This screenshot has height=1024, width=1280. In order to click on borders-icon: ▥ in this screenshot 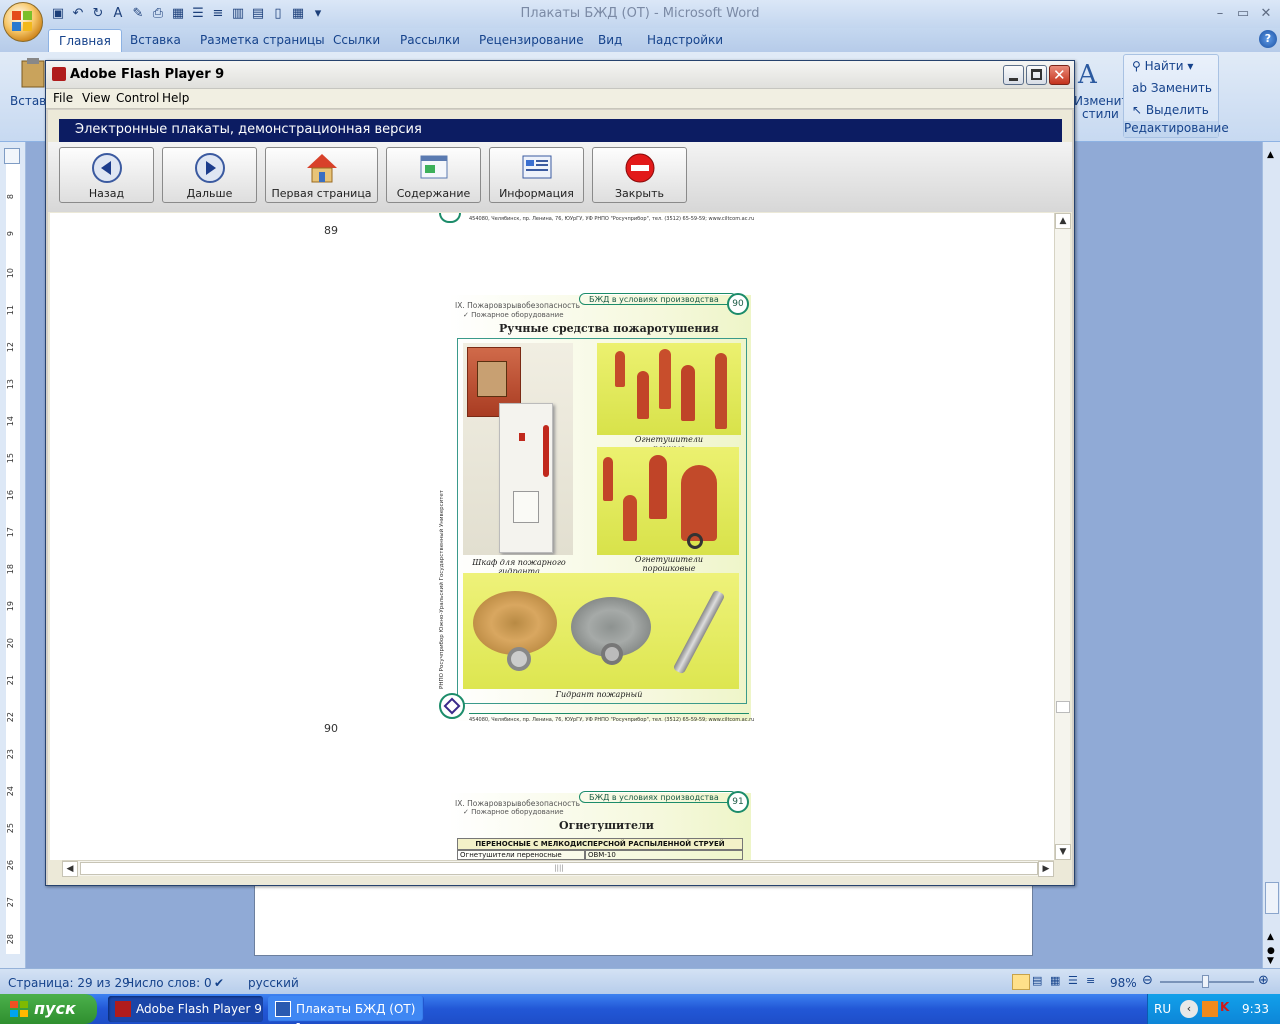, I will do `click(238, 14)`.